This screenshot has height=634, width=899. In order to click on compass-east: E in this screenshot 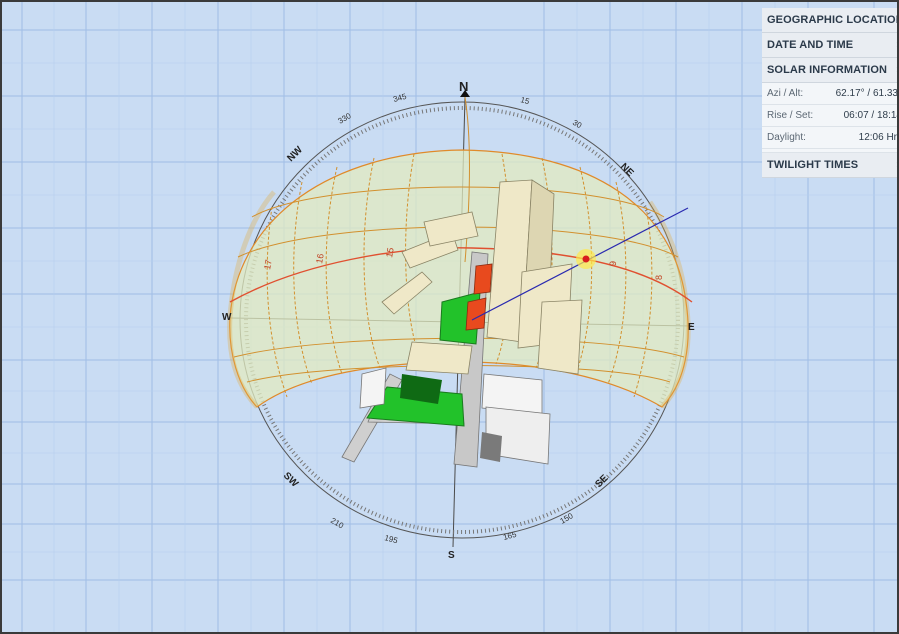, I will do `click(691, 327)`.